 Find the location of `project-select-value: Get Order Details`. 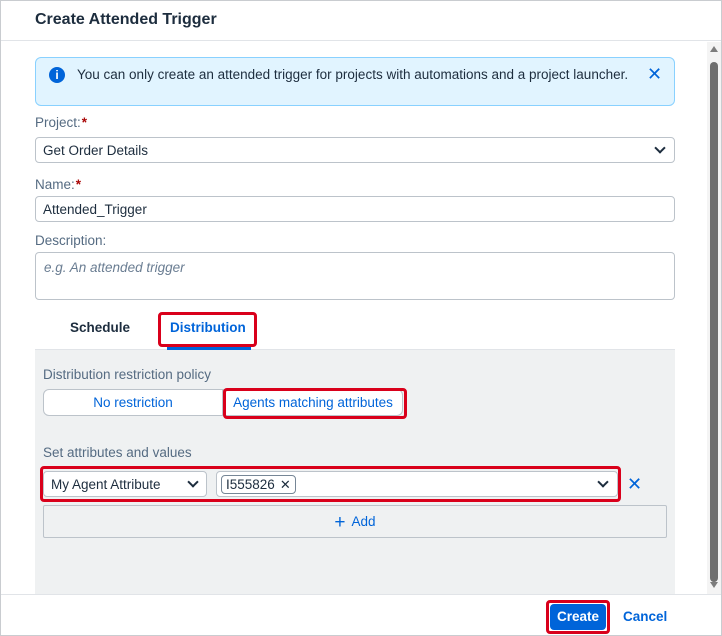

project-select-value: Get Order Details is located at coordinates (96, 150).